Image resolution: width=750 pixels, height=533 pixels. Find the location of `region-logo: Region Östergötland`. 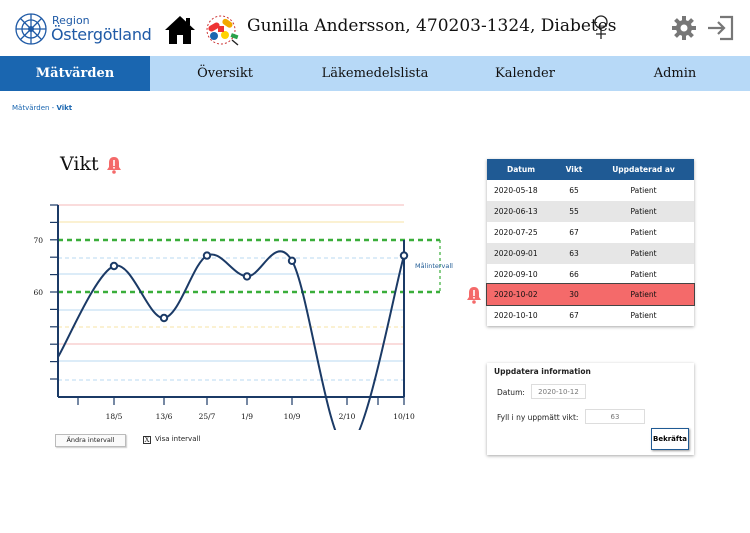

region-logo: Region Östergötland is located at coordinates (84, 30).